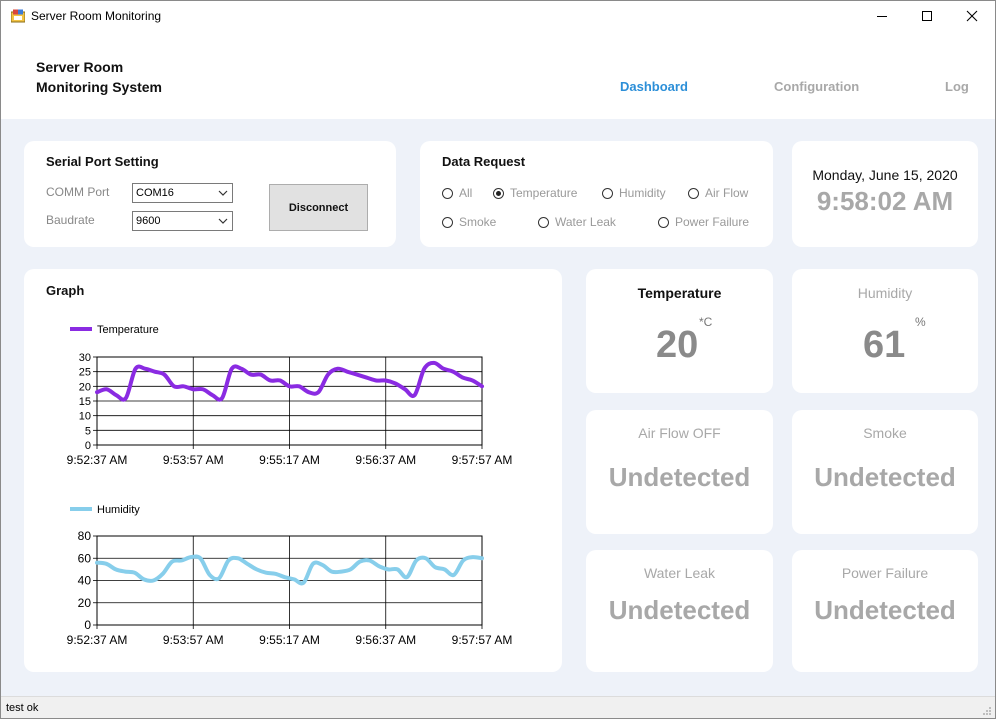  Describe the element at coordinates (99, 87) in the screenshot. I see `brand-line-2: Monitoring System` at that location.